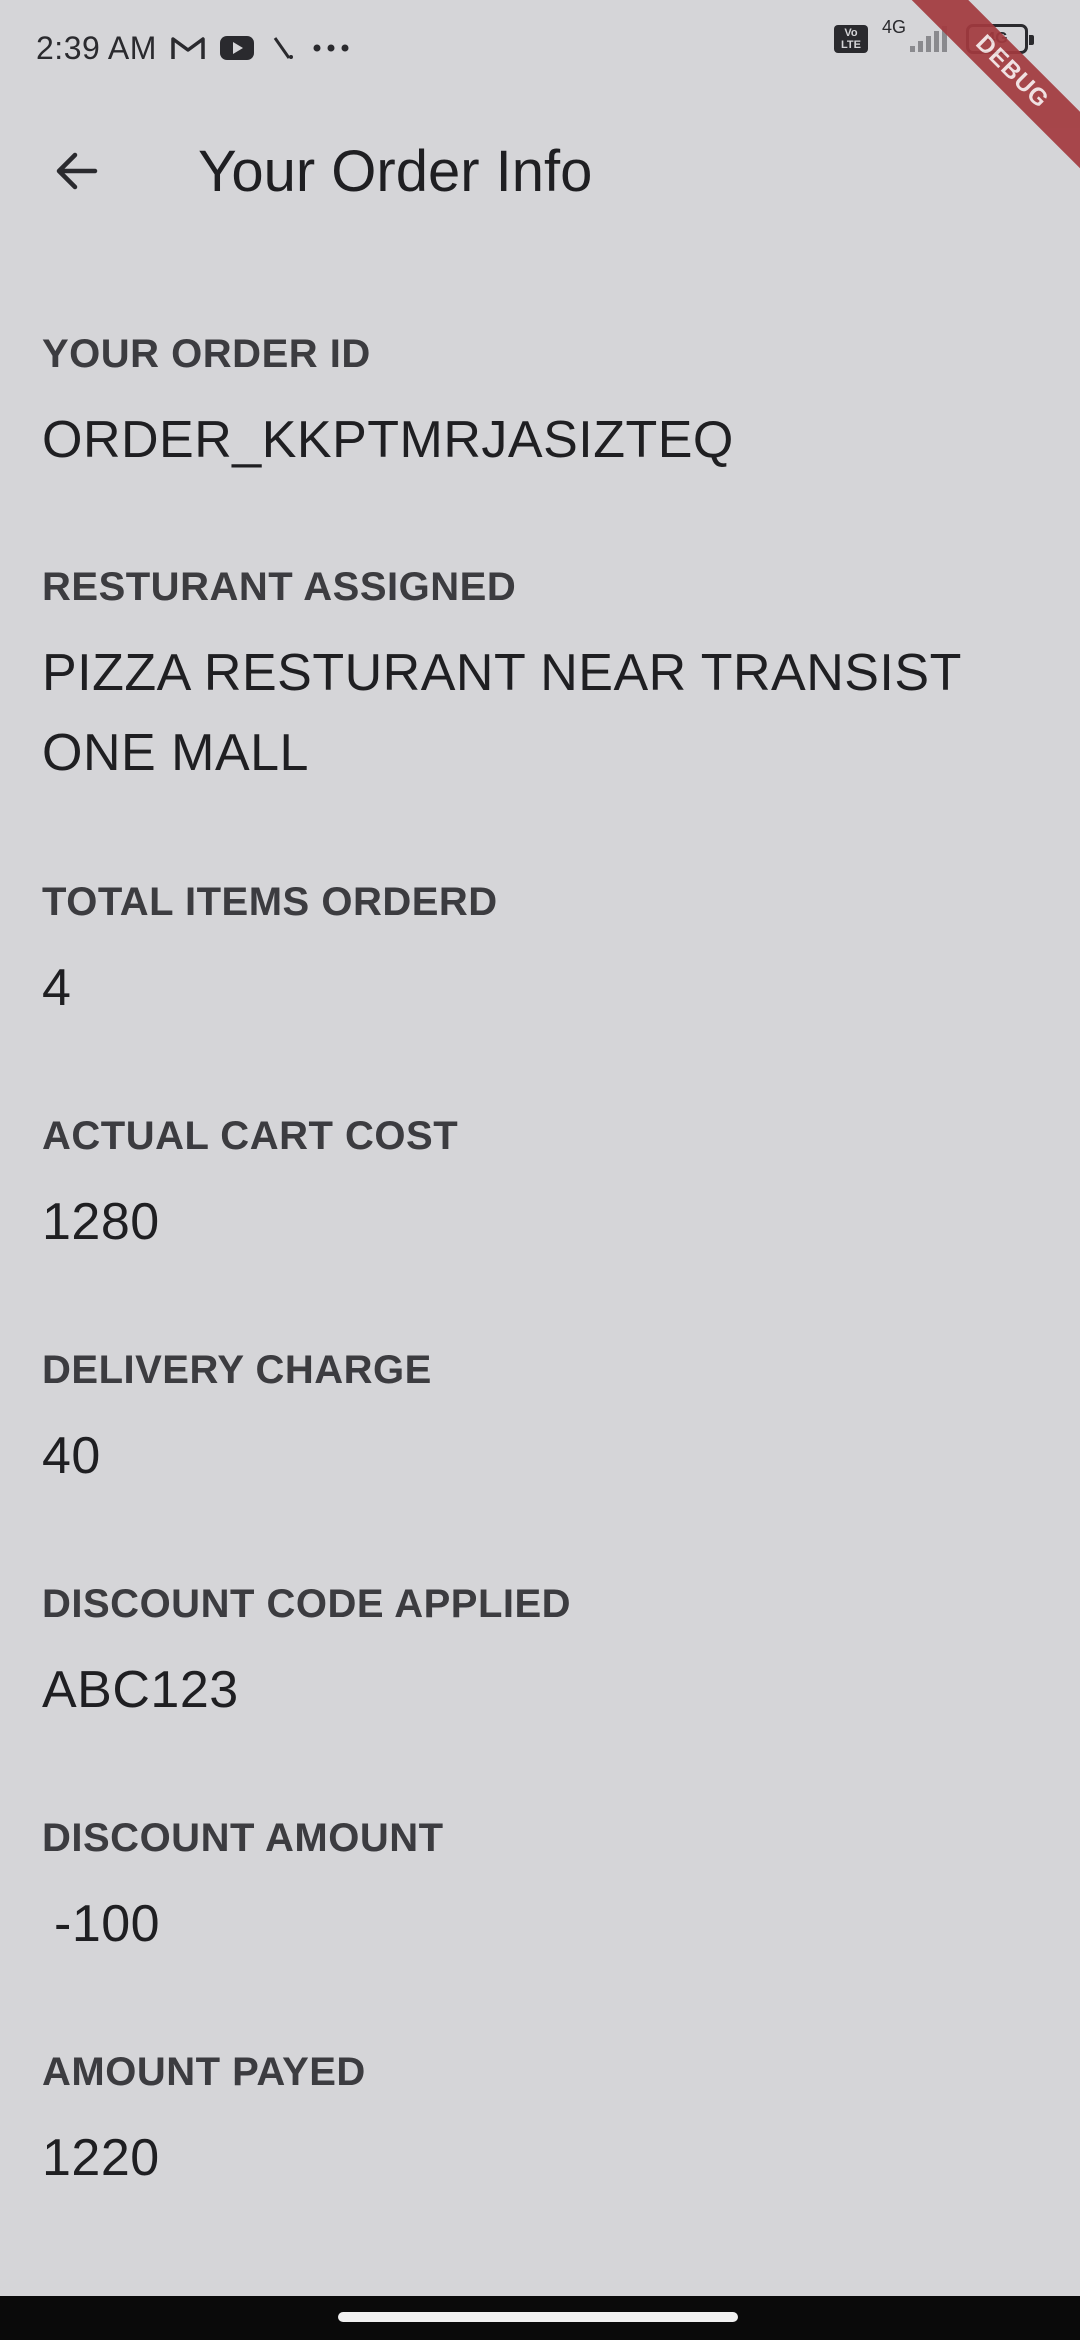 This screenshot has height=2340, width=1080. I want to click on status-bar: 2:39 AM Vo LTE 4G, so click(540, 48).